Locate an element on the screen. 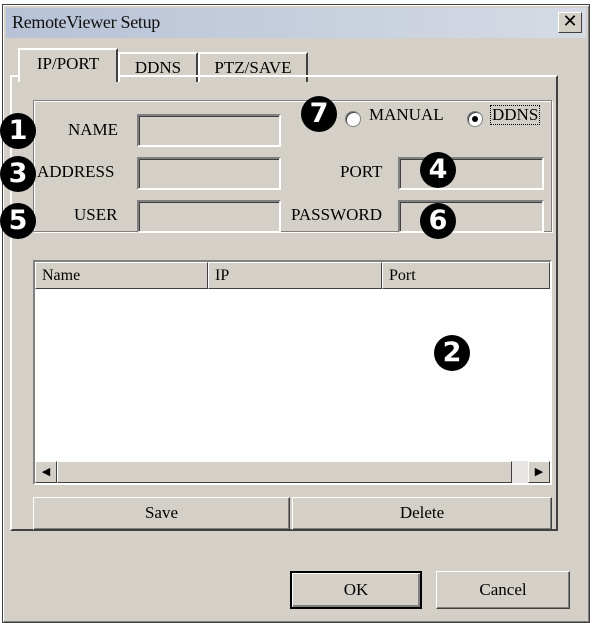 The width and height of the screenshot is (592, 623). title-bar: RemoteViewer Setup ✕ is located at coordinates (296, 23).